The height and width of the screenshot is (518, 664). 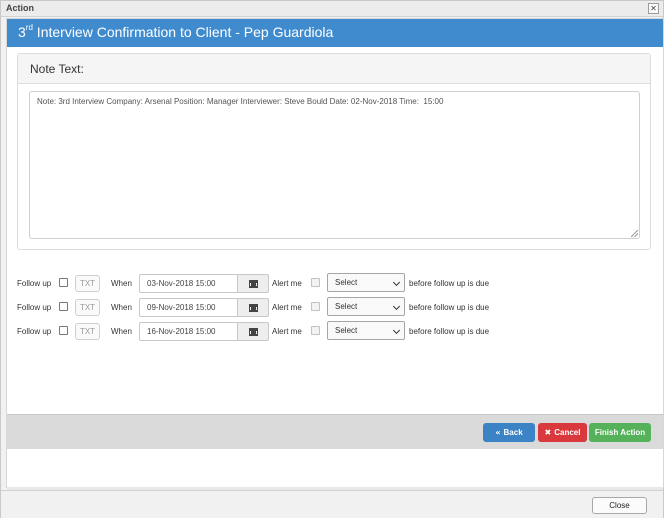 What do you see at coordinates (188, 331) in the screenshot?
I see `follow-up-date-input: 16-Nov-2018 15:00` at bounding box center [188, 331].